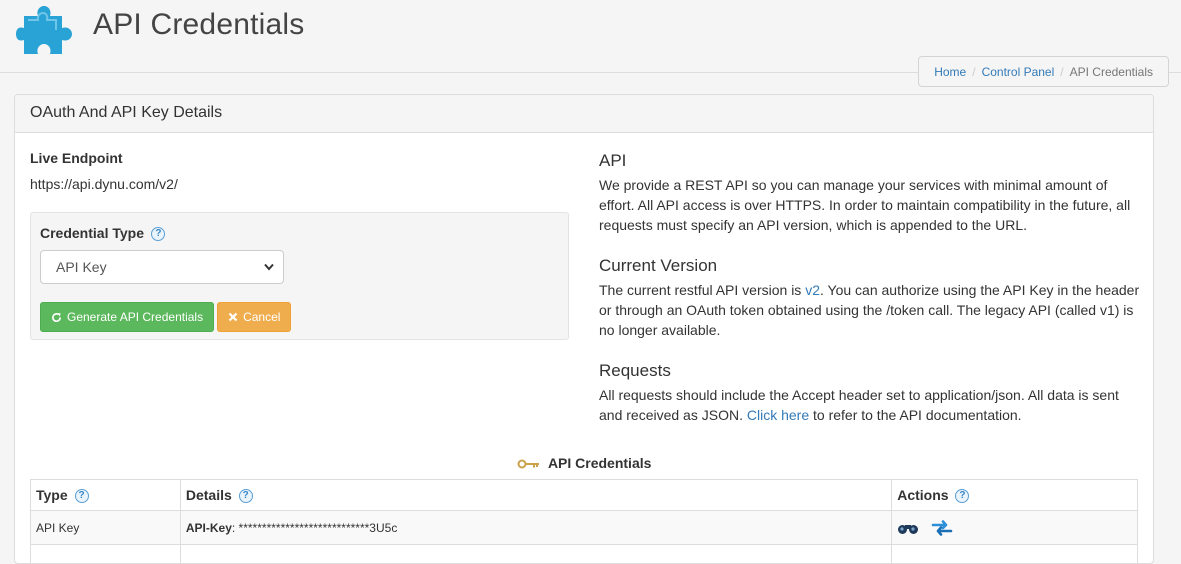  What do you see at coordinates (198, 25) in the screenshot?
I see `page-title: API Credentials` at bounding box center [198, 25].